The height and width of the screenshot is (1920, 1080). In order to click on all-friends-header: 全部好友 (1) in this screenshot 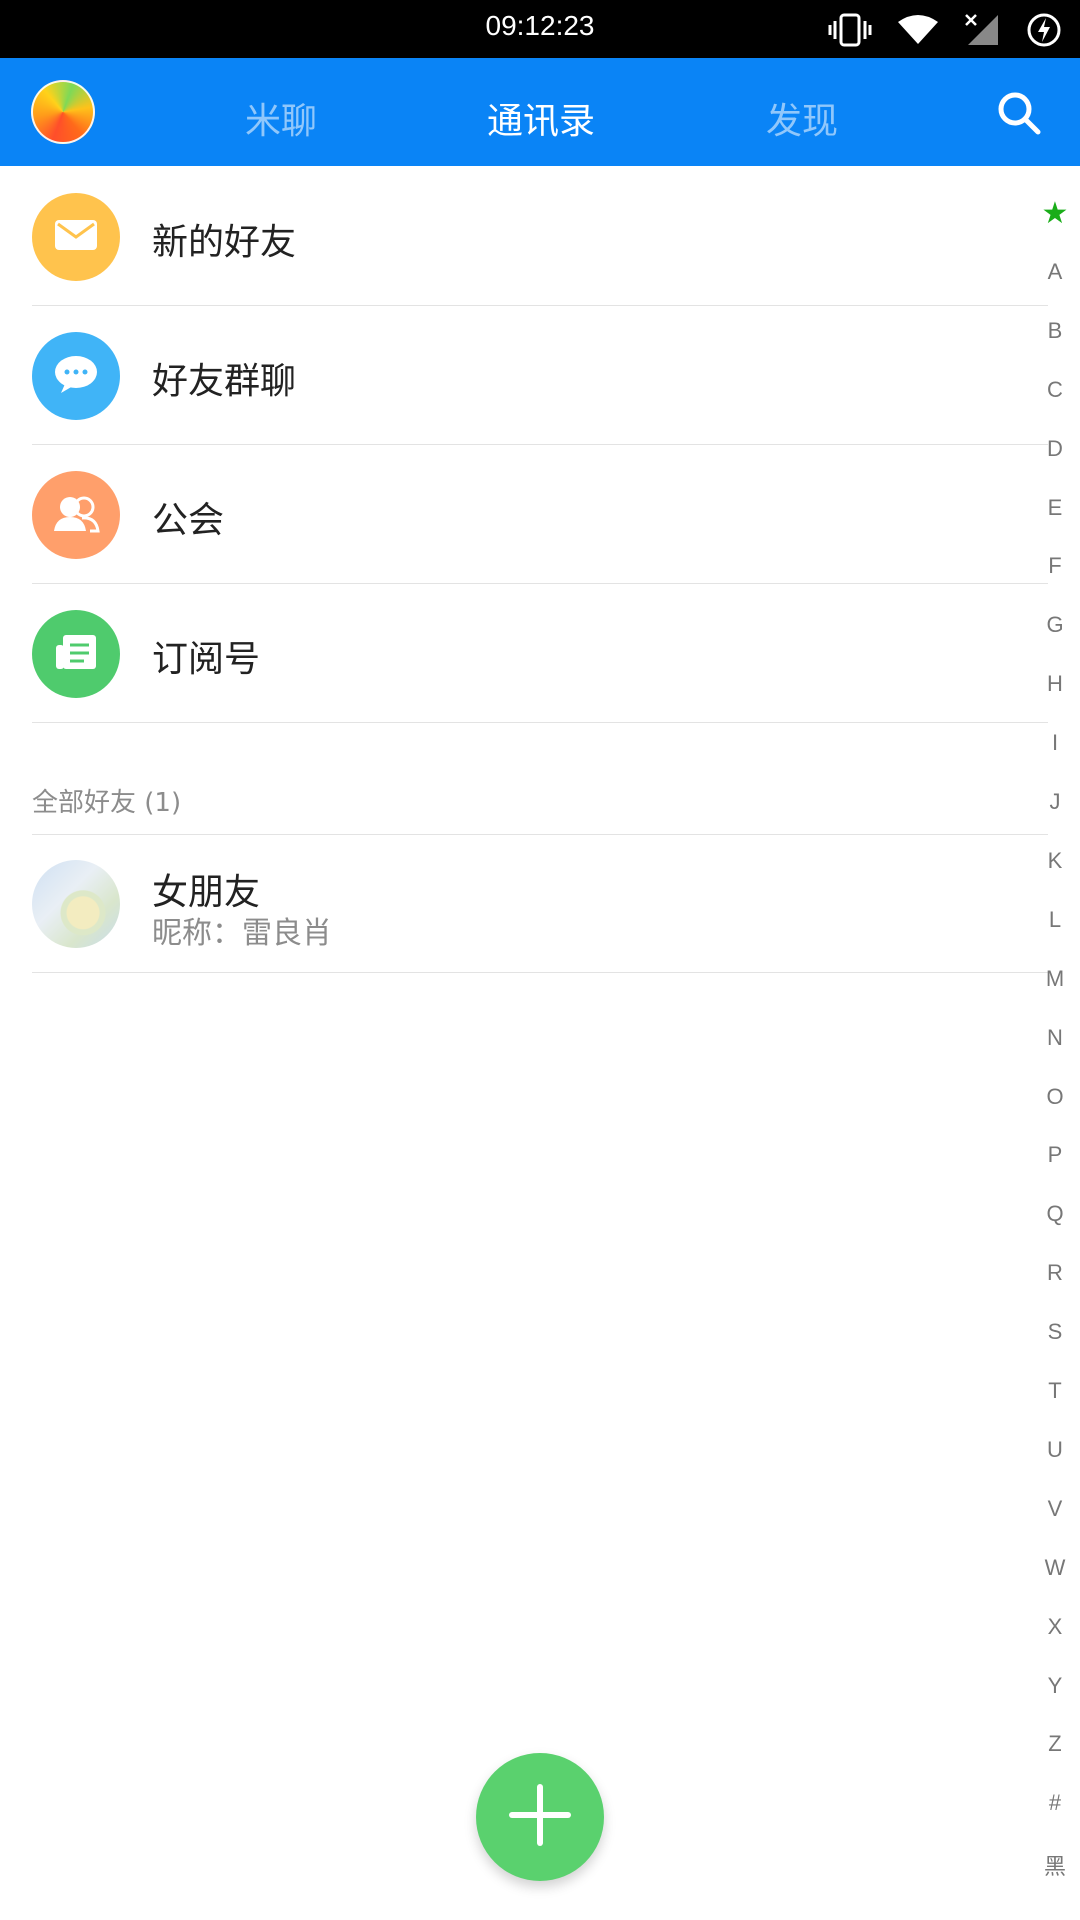, I will do `click(107, 803)`.